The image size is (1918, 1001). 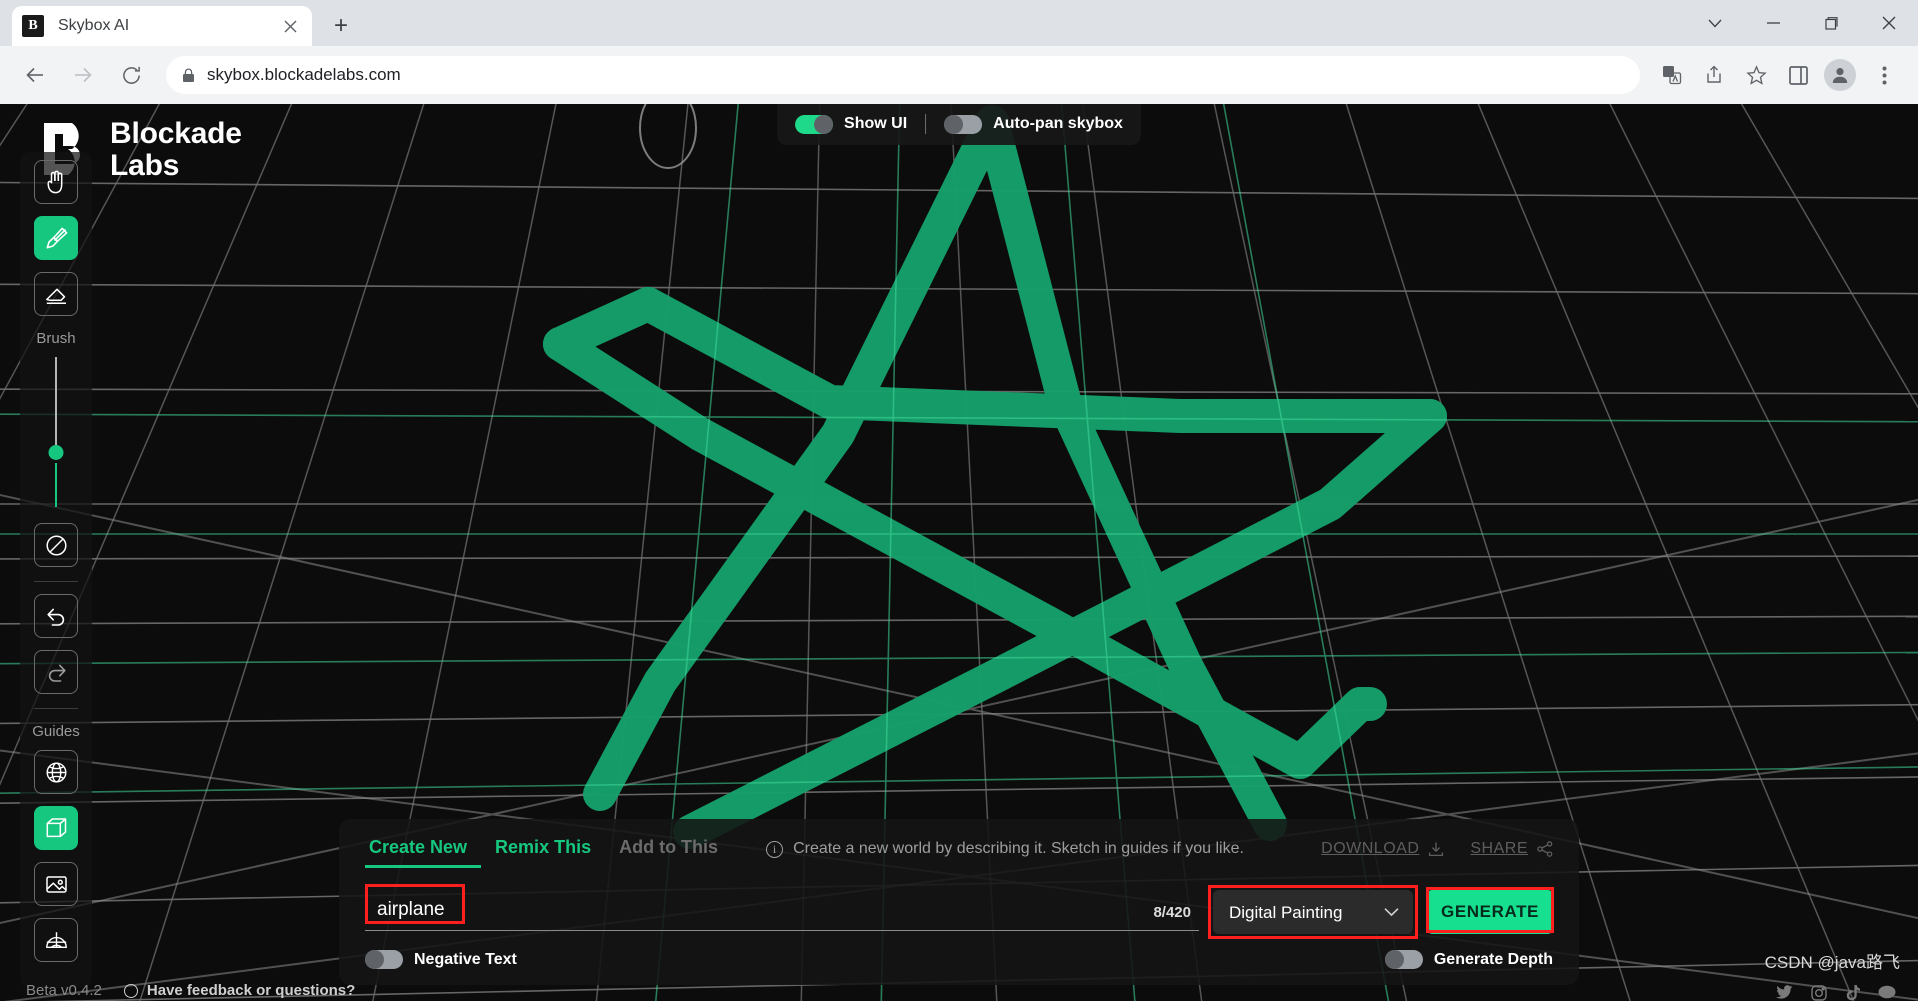 I want to click on generate-button: GENERATE, so click(x=1490, y=912).